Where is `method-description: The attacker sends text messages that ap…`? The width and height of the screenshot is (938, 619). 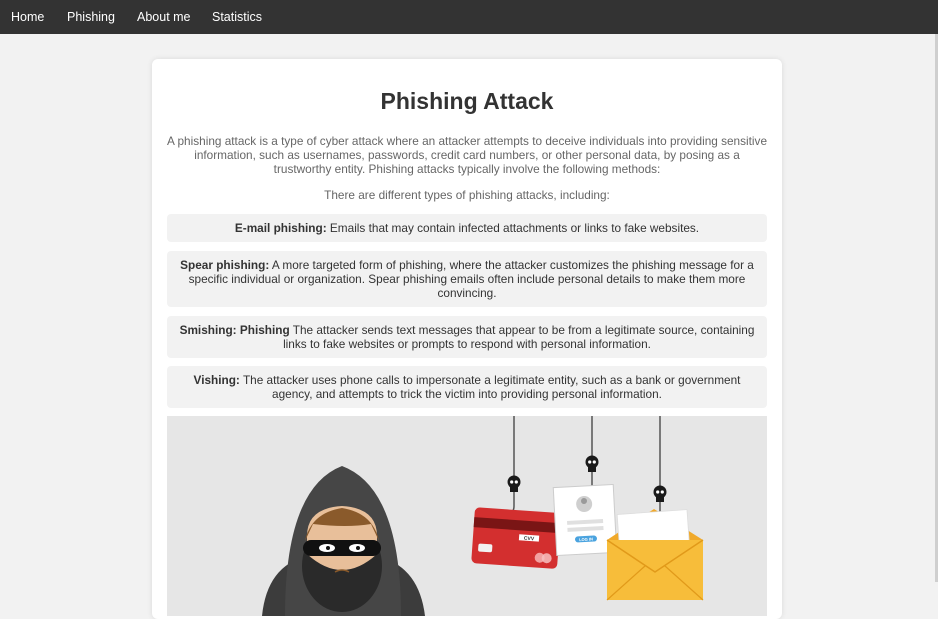
method-description: The attacker sends text messages that ap… is located at coordinates (519, 337).